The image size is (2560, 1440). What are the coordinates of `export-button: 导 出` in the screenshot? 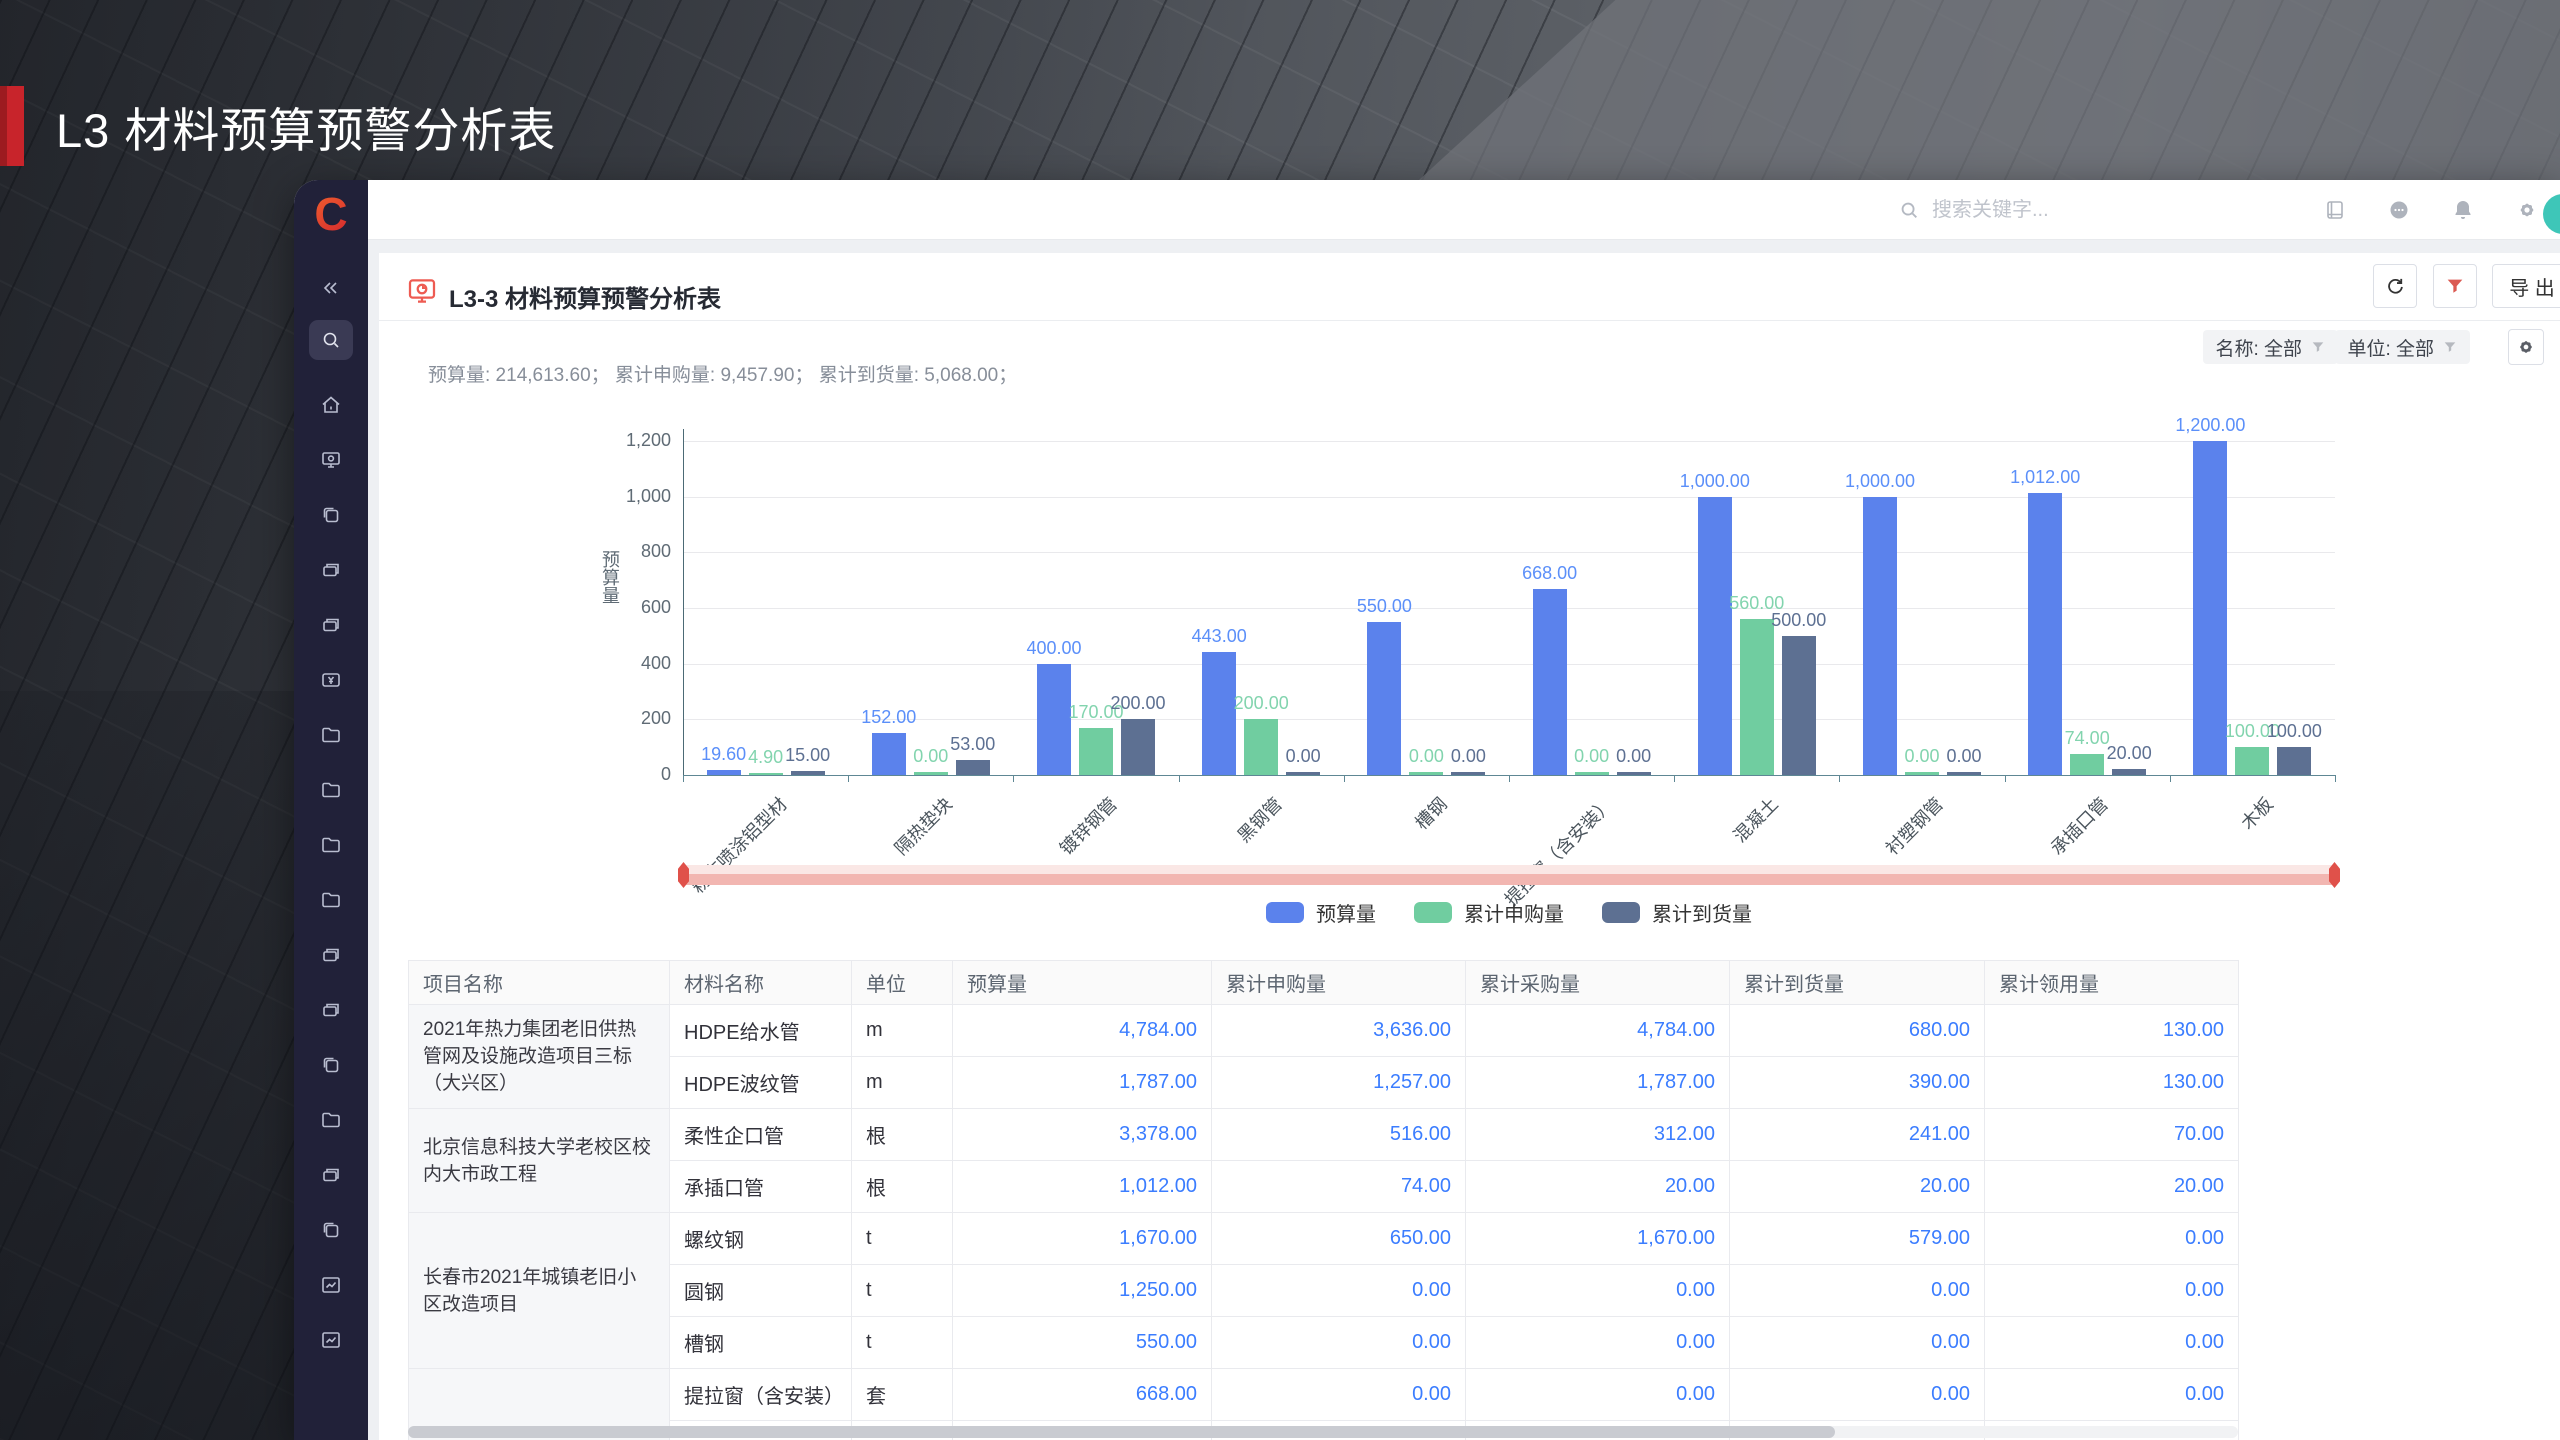 It's located at (2526, 286).